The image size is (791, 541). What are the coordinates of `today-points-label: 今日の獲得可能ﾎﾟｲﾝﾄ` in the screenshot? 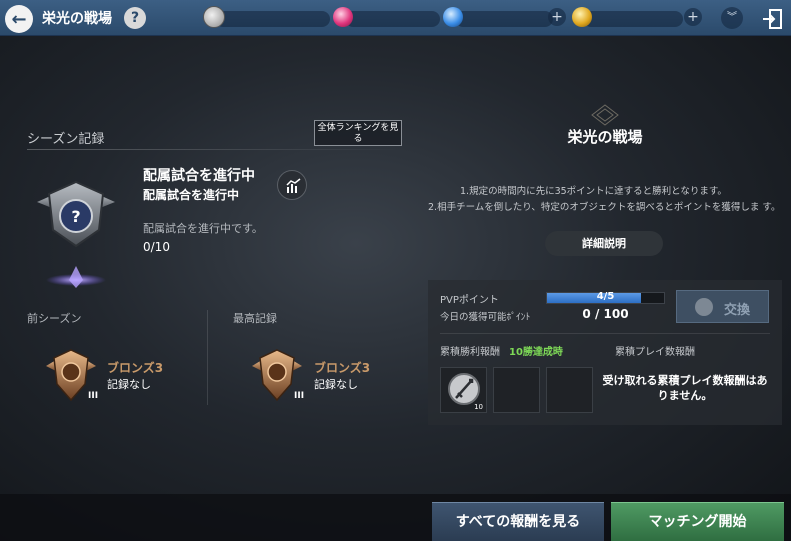 It's located at (485, 317).